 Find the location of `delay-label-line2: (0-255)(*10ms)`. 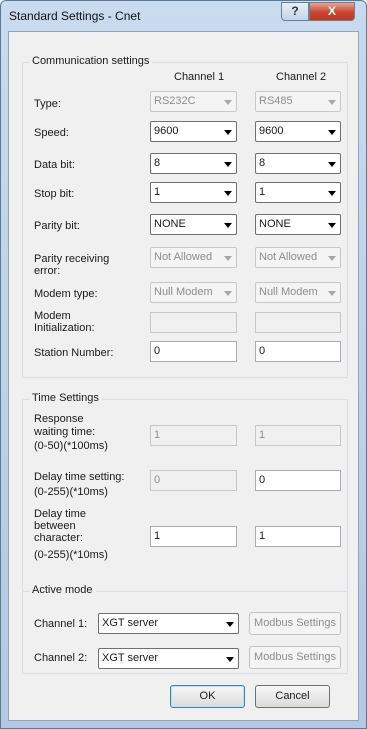

delay-label-line2: (0-255)(*10ms) is located at coordinates (71, 492).